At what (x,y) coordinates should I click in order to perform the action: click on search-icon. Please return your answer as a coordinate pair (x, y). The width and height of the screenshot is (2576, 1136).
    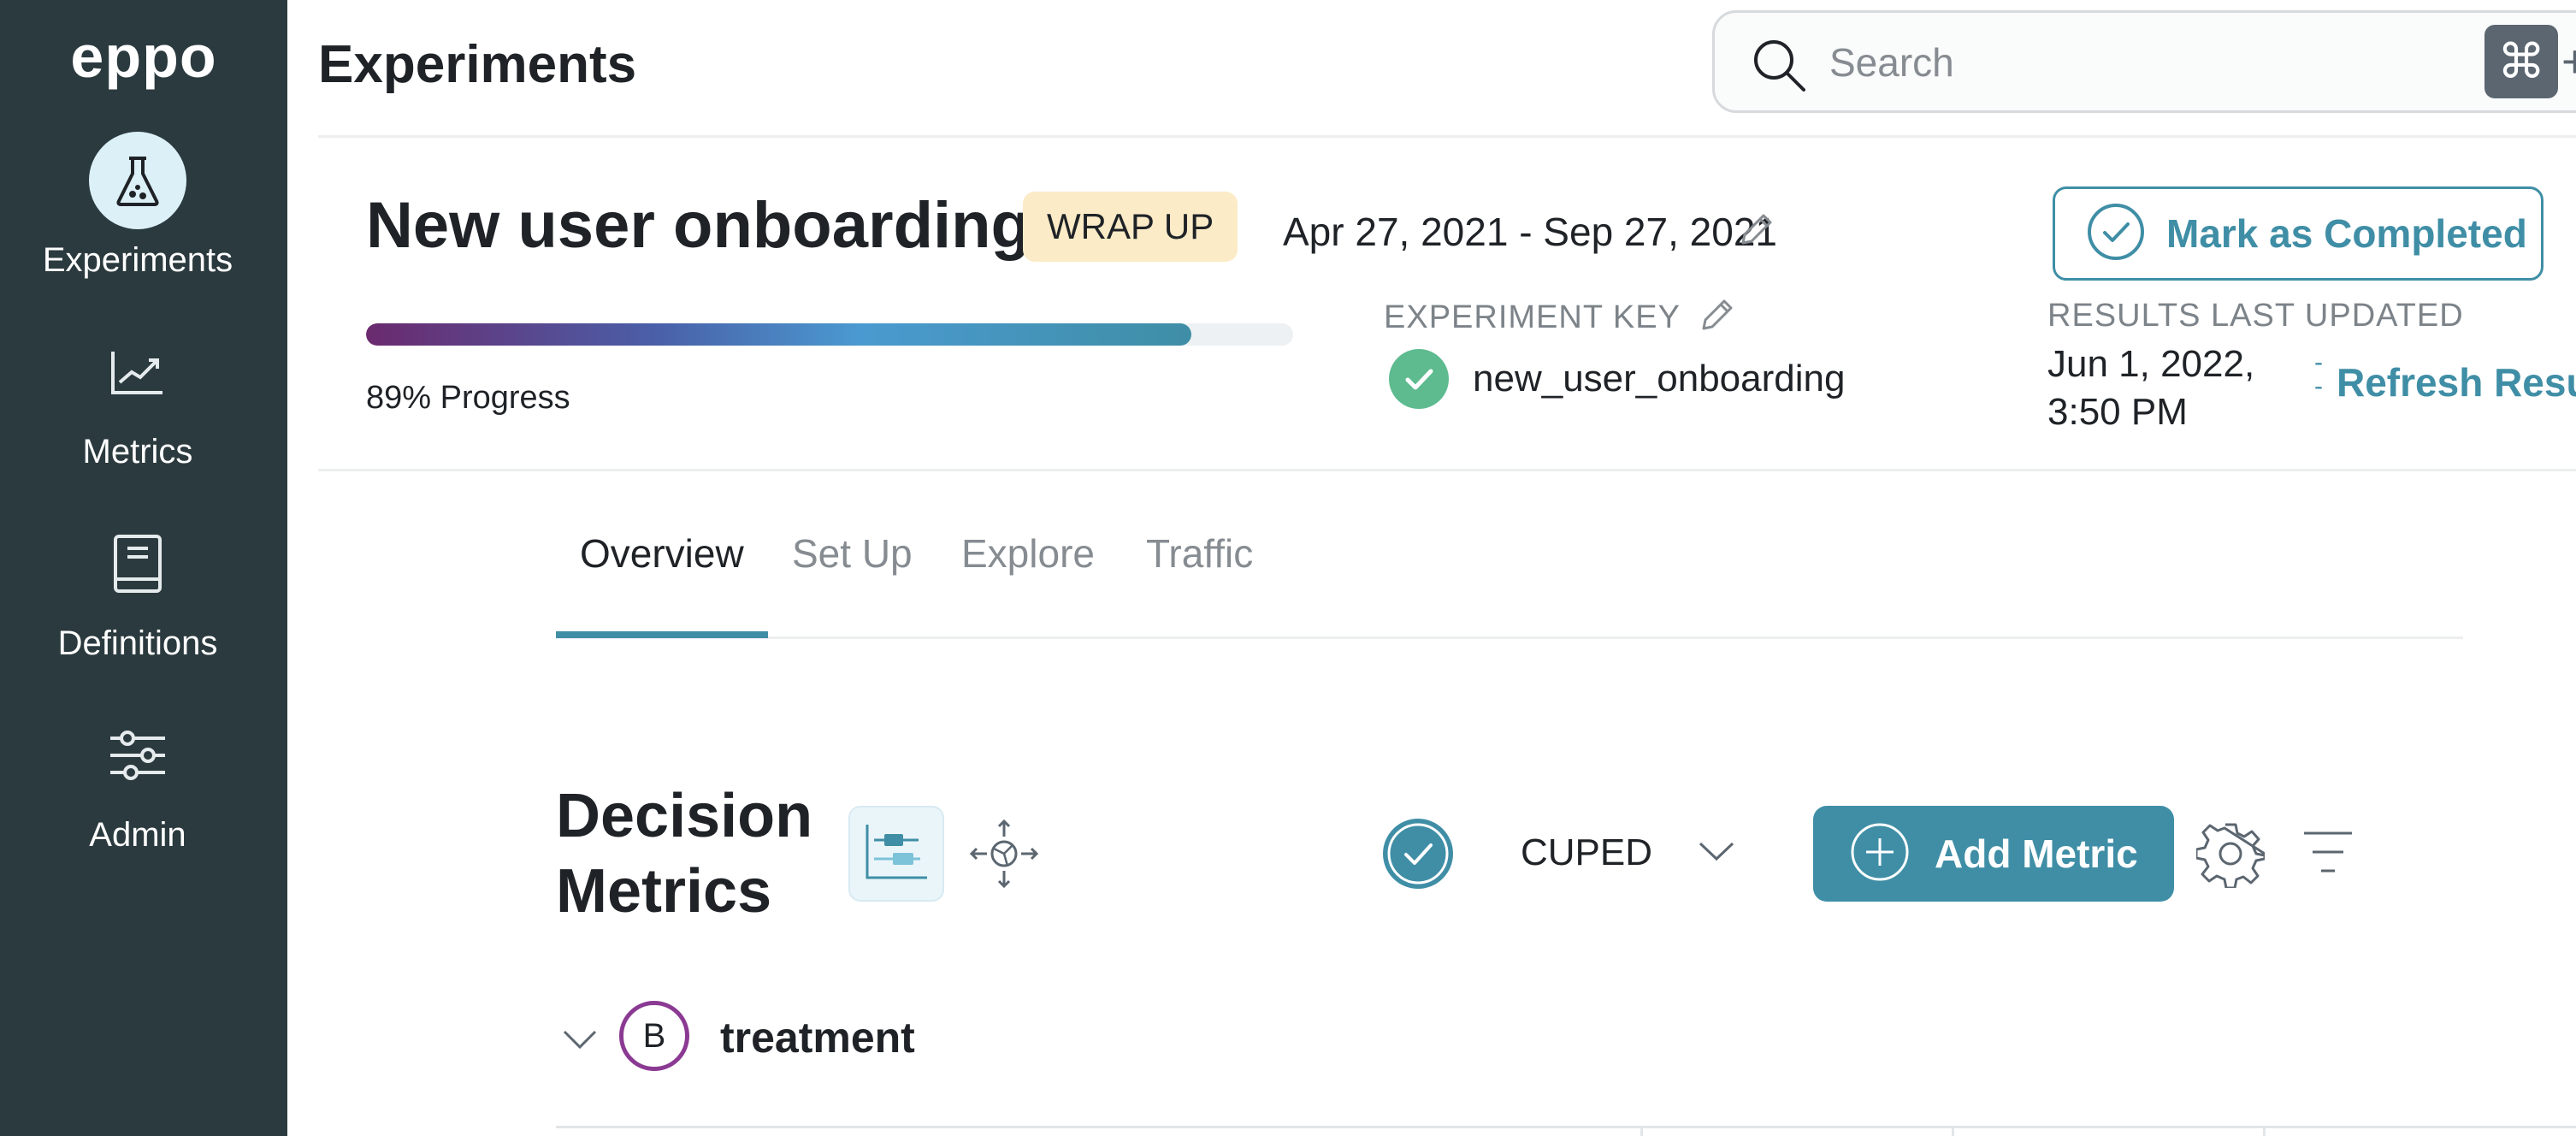
    Looking at the image, I should click on (1779, 67).